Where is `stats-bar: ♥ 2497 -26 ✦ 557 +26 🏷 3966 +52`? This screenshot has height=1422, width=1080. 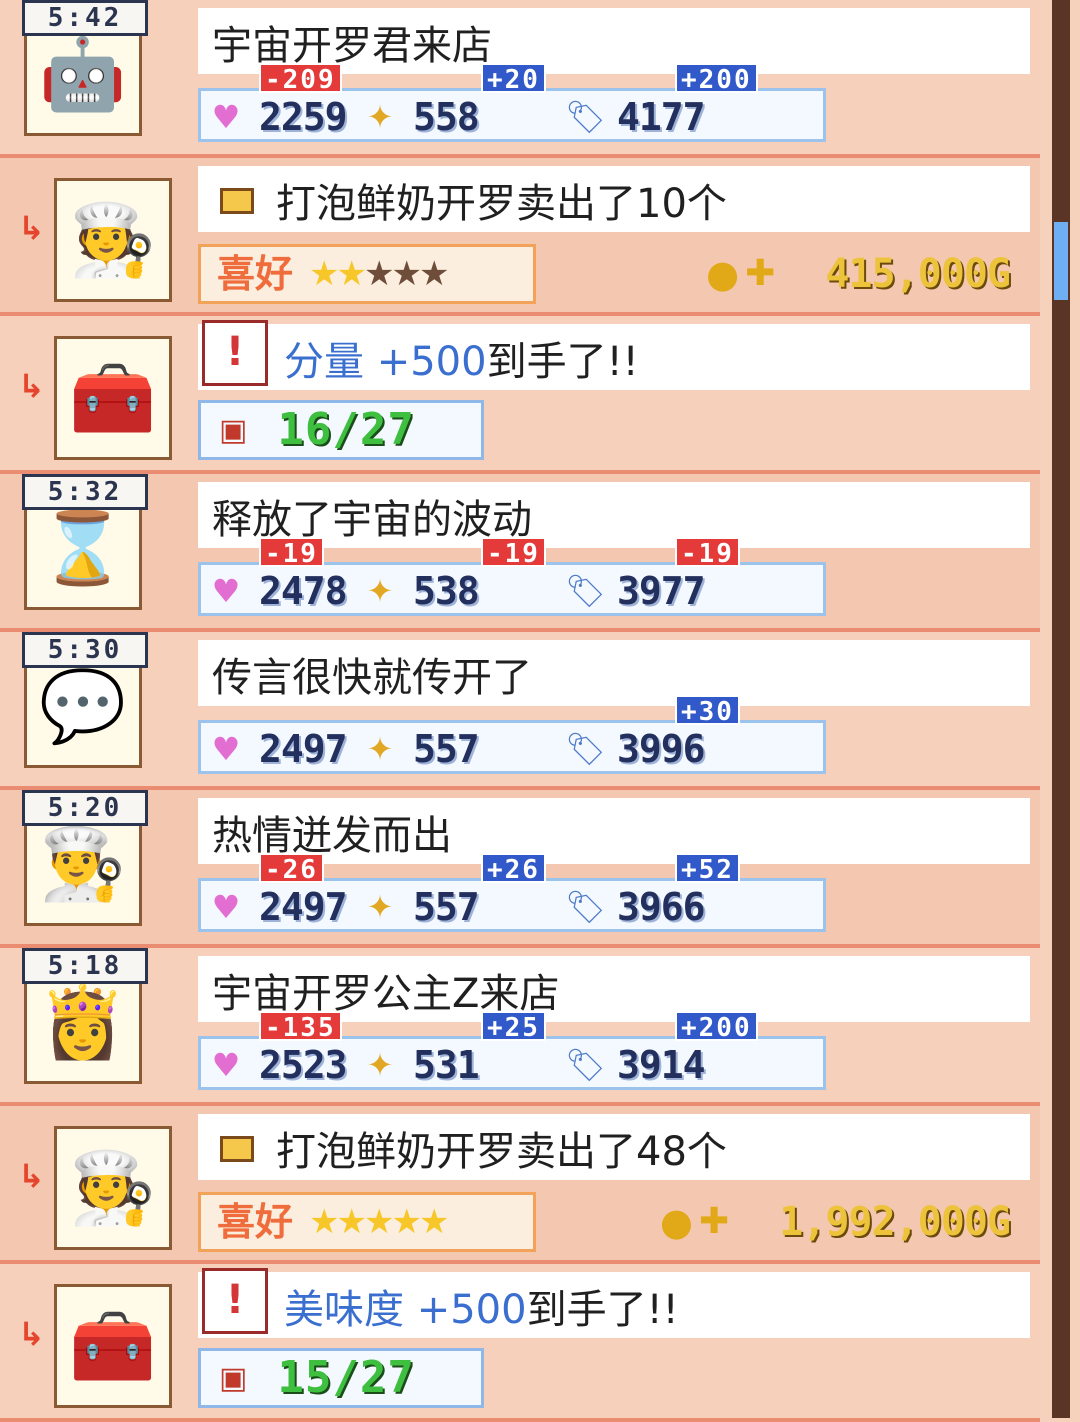 stats-bar: ♥ 2497 -26 ✦ 557 +26 🏷 3966 +52 is located at coordinates (512, 892).